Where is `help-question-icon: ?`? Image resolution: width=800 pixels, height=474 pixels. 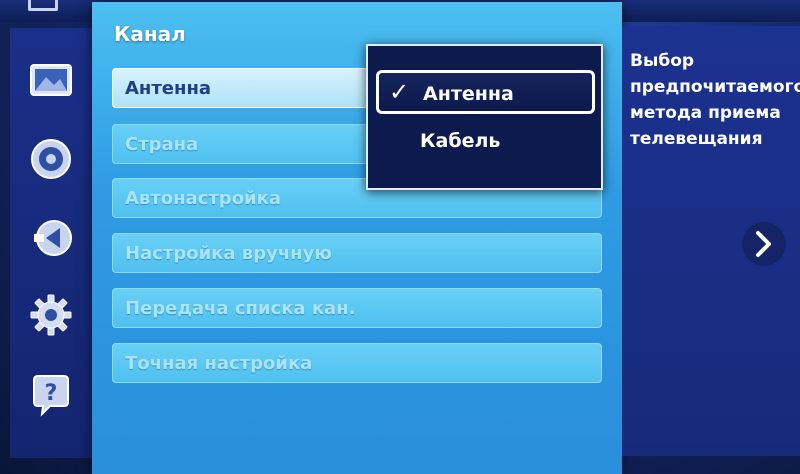
help-question-icon: ? is located at coordinates (51, 395).